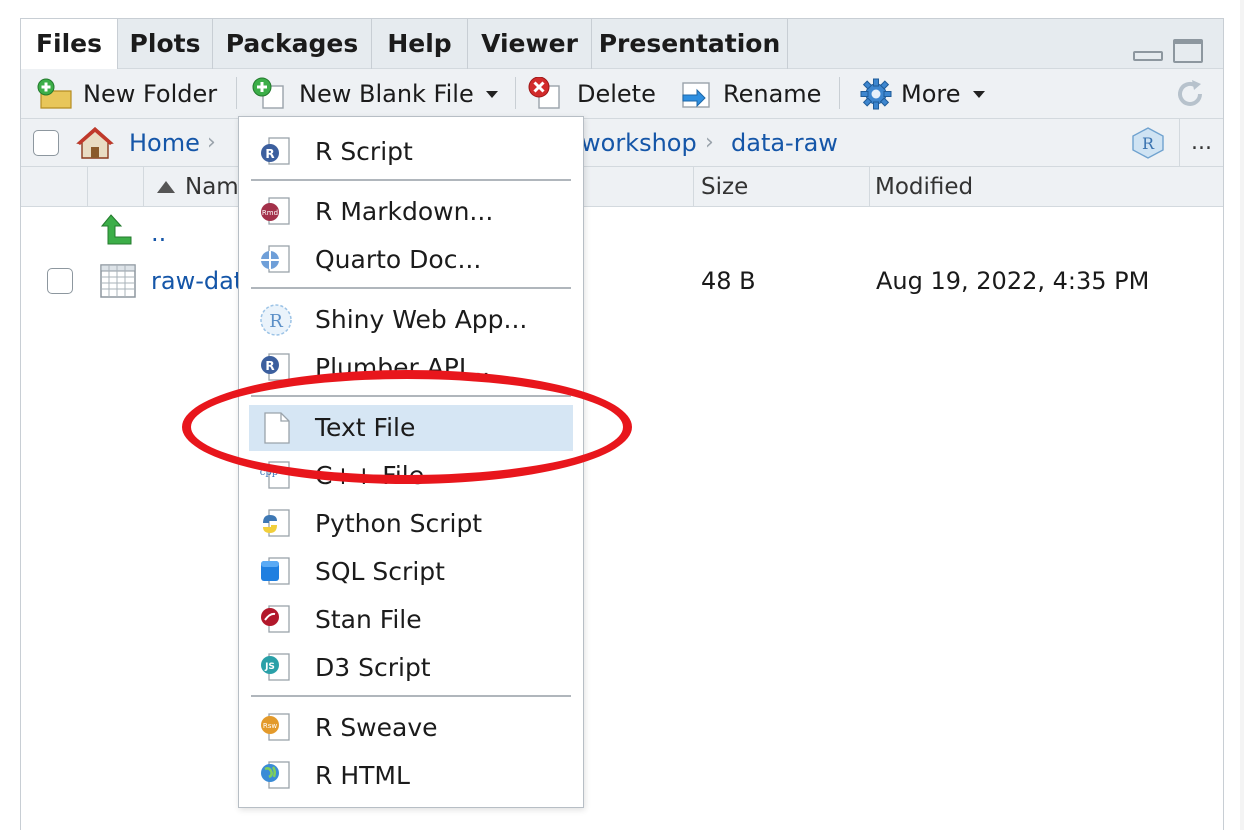  I want to click on maximize-pane-icon, so click(1188, 51).